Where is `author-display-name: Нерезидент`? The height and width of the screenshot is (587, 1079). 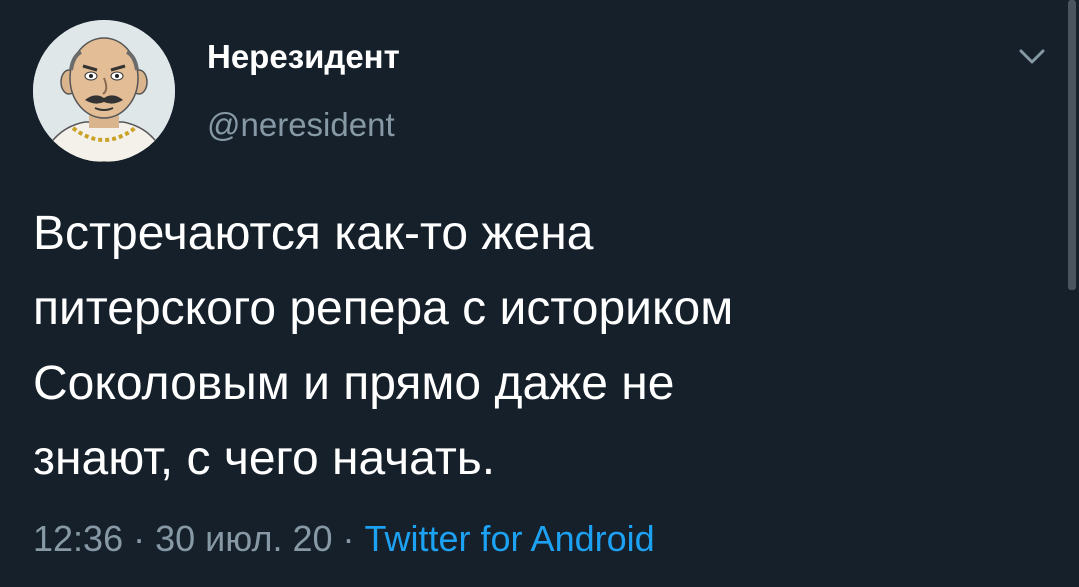
author-display-name: Нерезидент is located at coordinates (303, 57).